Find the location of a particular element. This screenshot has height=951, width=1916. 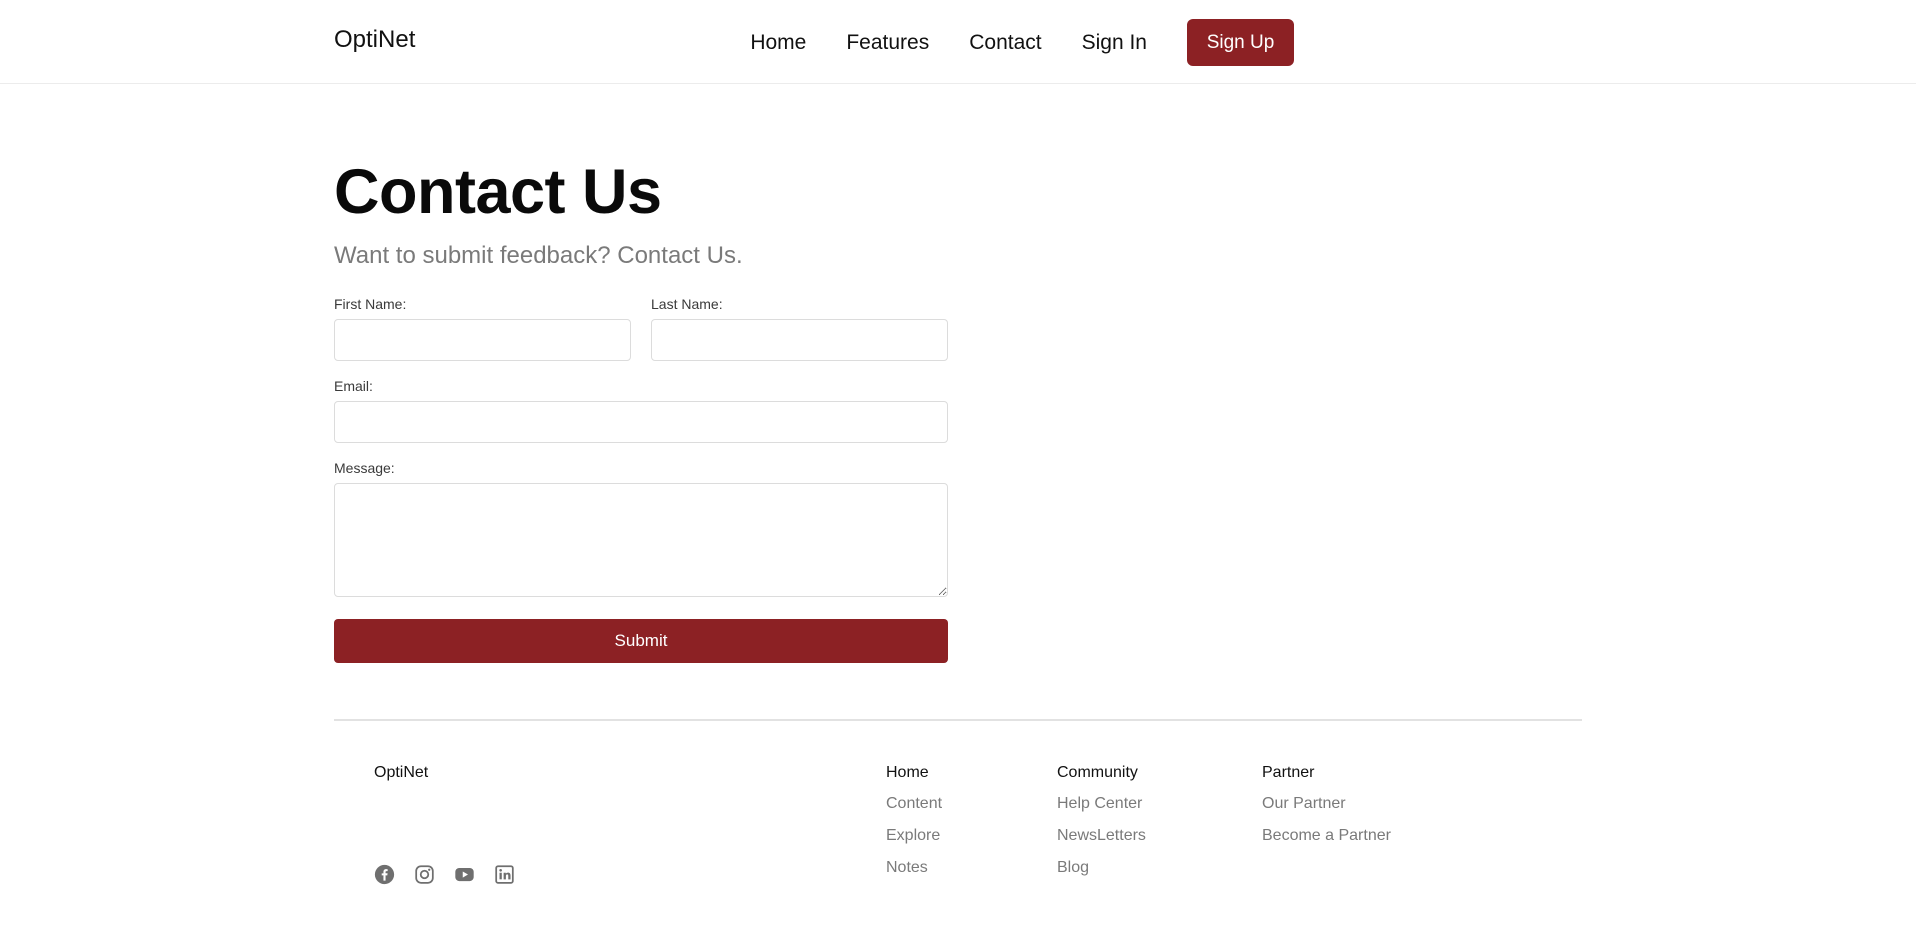

footer-link-explore: Explore is located at coordinates (914, 836).